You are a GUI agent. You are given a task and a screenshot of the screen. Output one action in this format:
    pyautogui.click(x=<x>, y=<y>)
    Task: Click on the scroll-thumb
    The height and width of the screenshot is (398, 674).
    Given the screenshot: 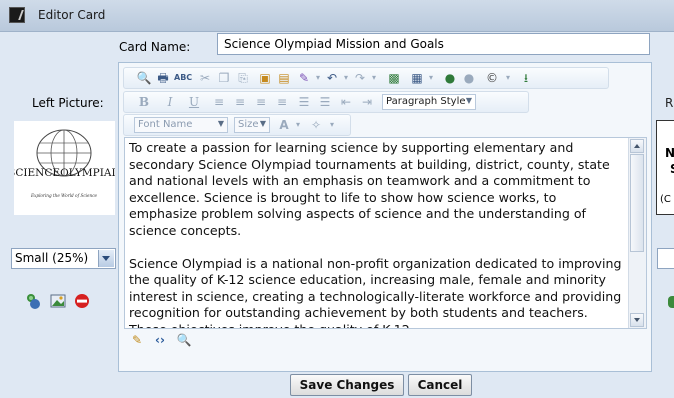 What is the action you would take?
    pyautogui.click(x=637, y=203)
    